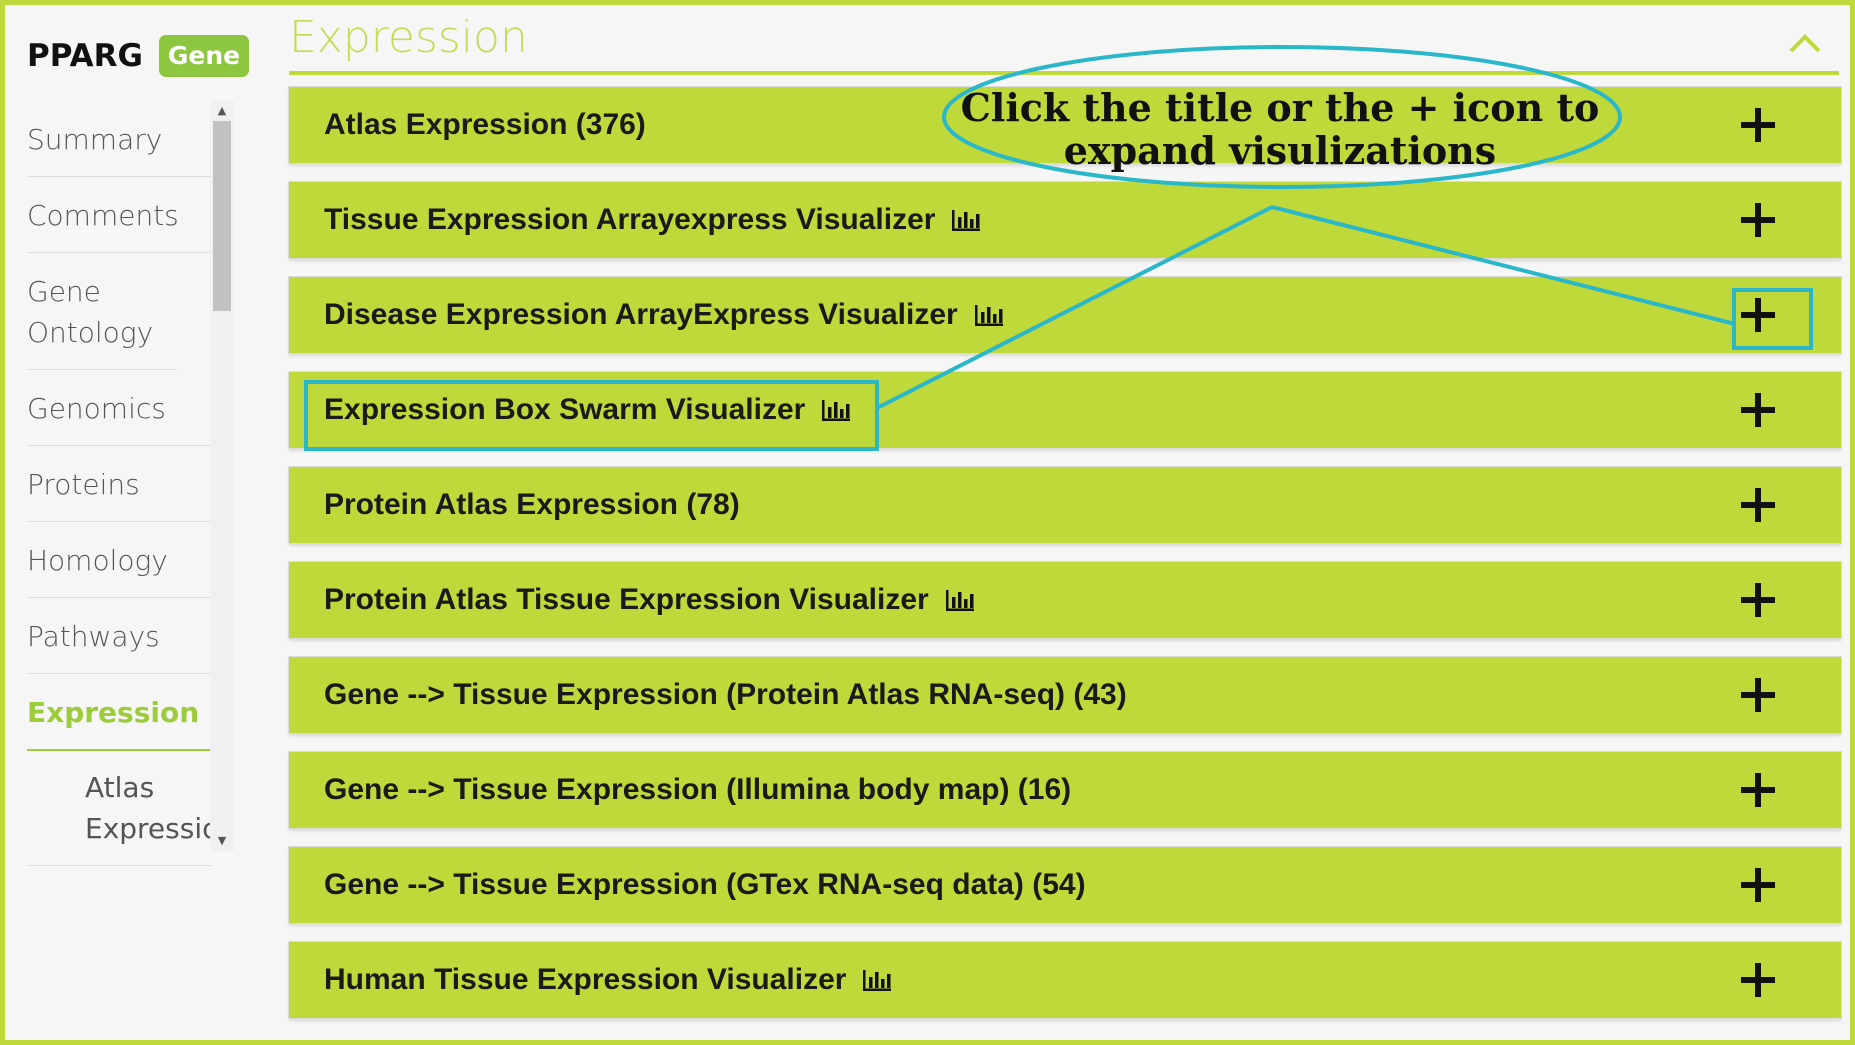 The width and height of the screenshot is (1855, 1045). Describe the element at coordinates (1065, 505) in the screenshot. I see `panel-protein-atlas-expression: Protein Atlas Expression (78)` at that location.